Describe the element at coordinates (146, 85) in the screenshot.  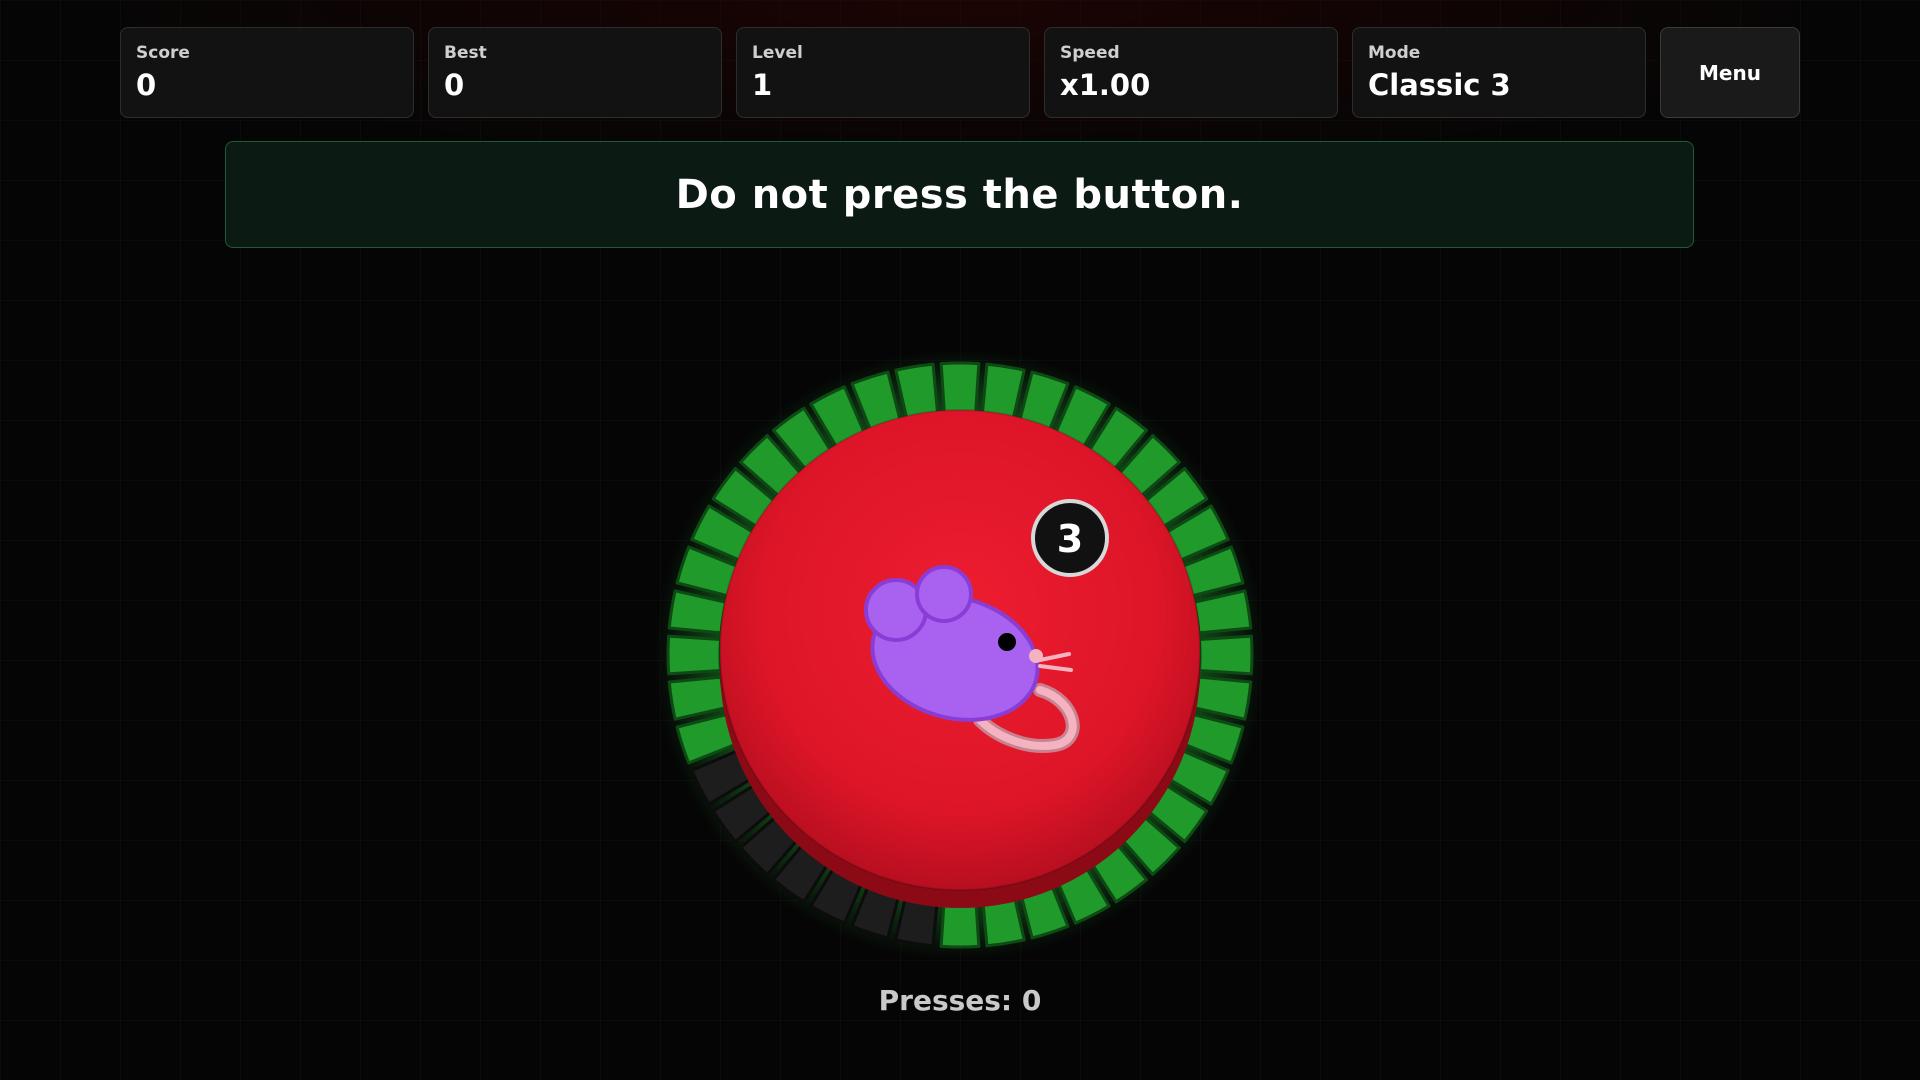
I see `score-value: 0` at that location.